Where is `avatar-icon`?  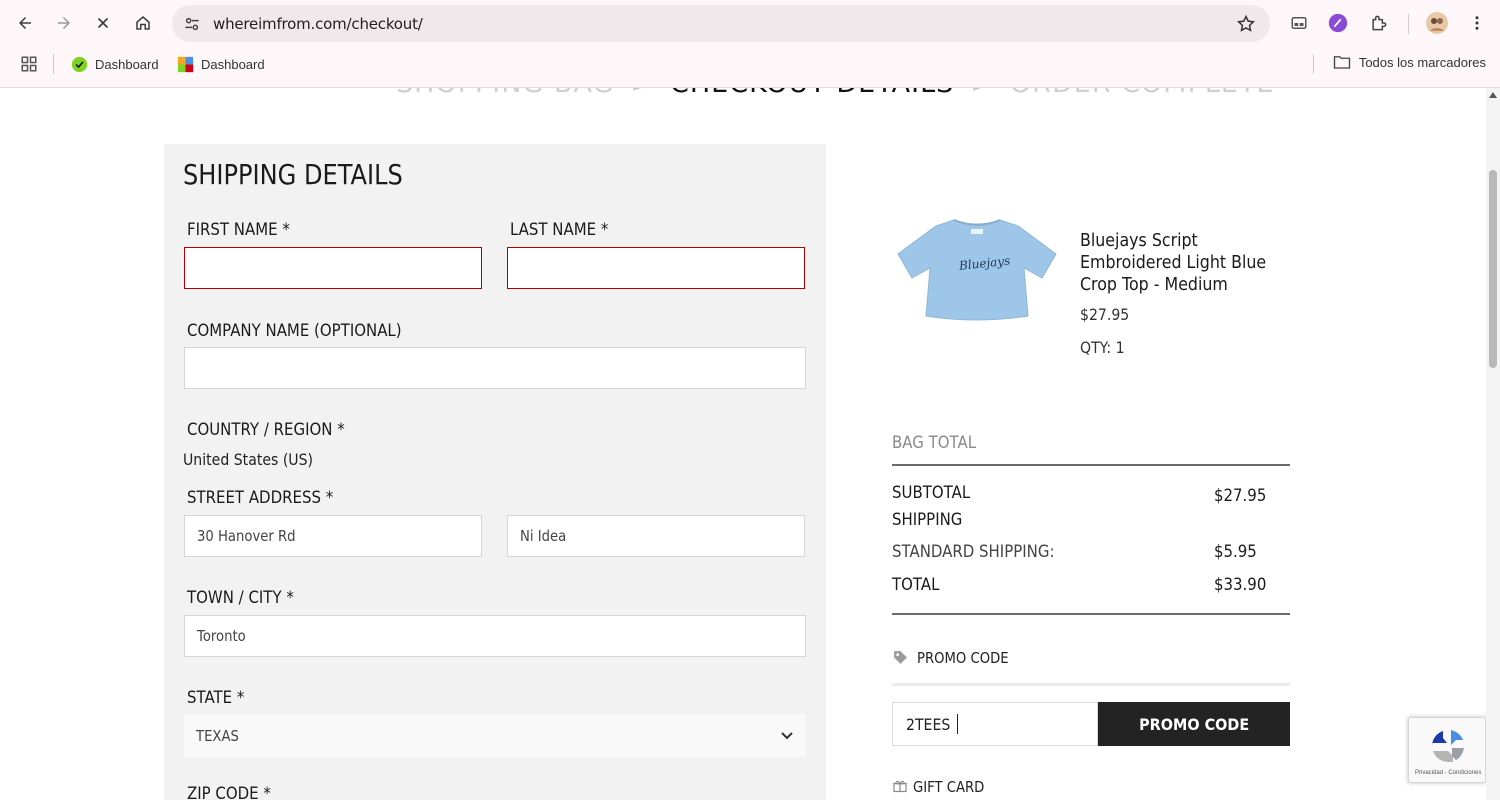
avatar-icon is located at coordinates (1437, 23).